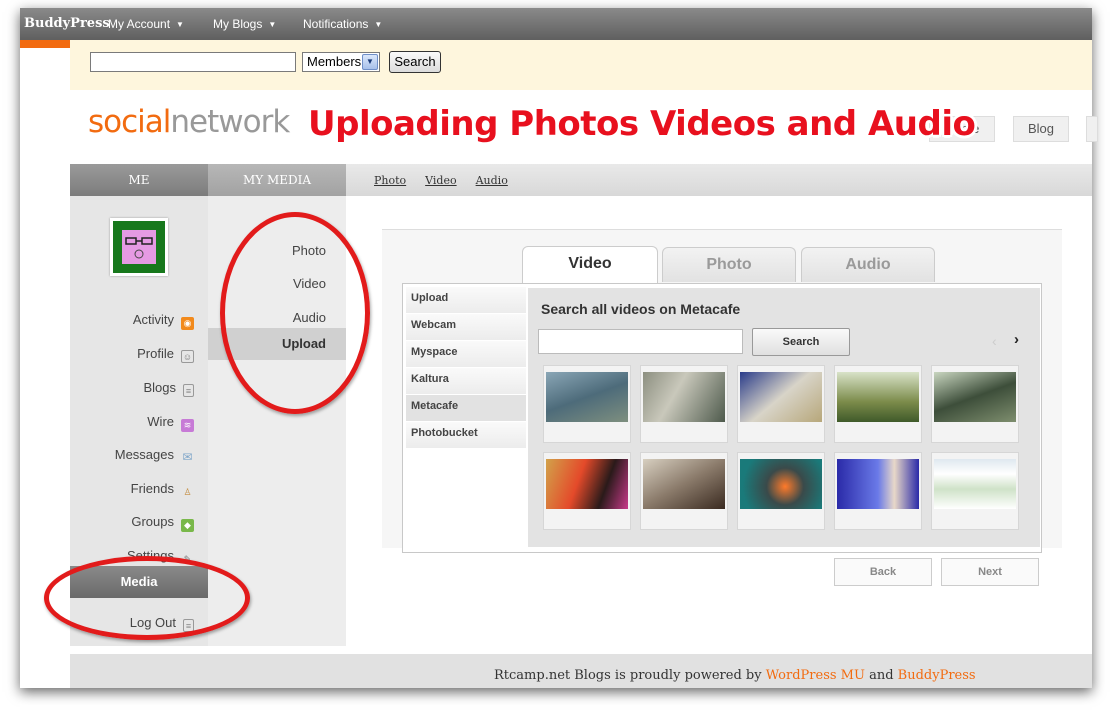 The width and height of the screenshot is (1110, 720). Describe the element at coordinates (466, 435) in the screenshot. I see `source-photobucket: Photobucket` at that location.